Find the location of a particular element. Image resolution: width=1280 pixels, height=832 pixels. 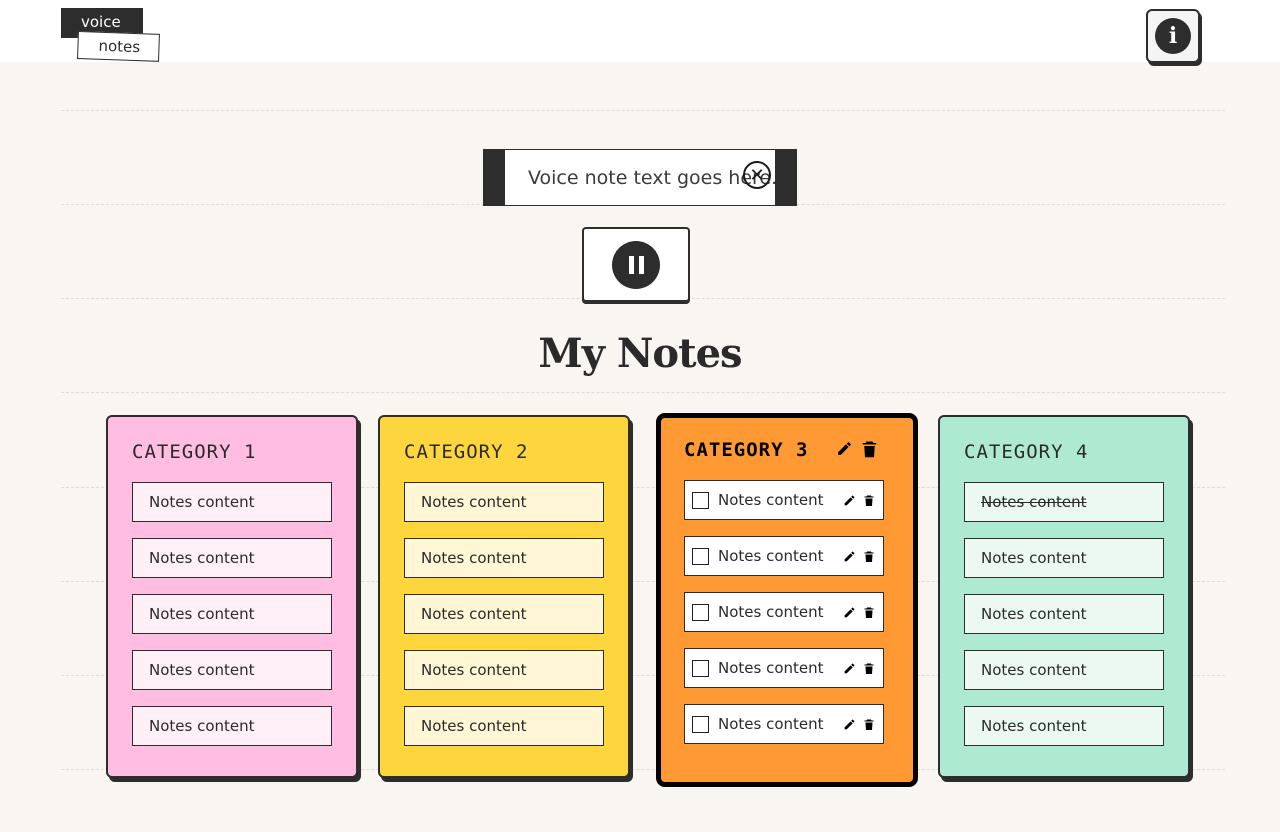

category-title: CATEGORY 2 is located at coordinates (466, 452).